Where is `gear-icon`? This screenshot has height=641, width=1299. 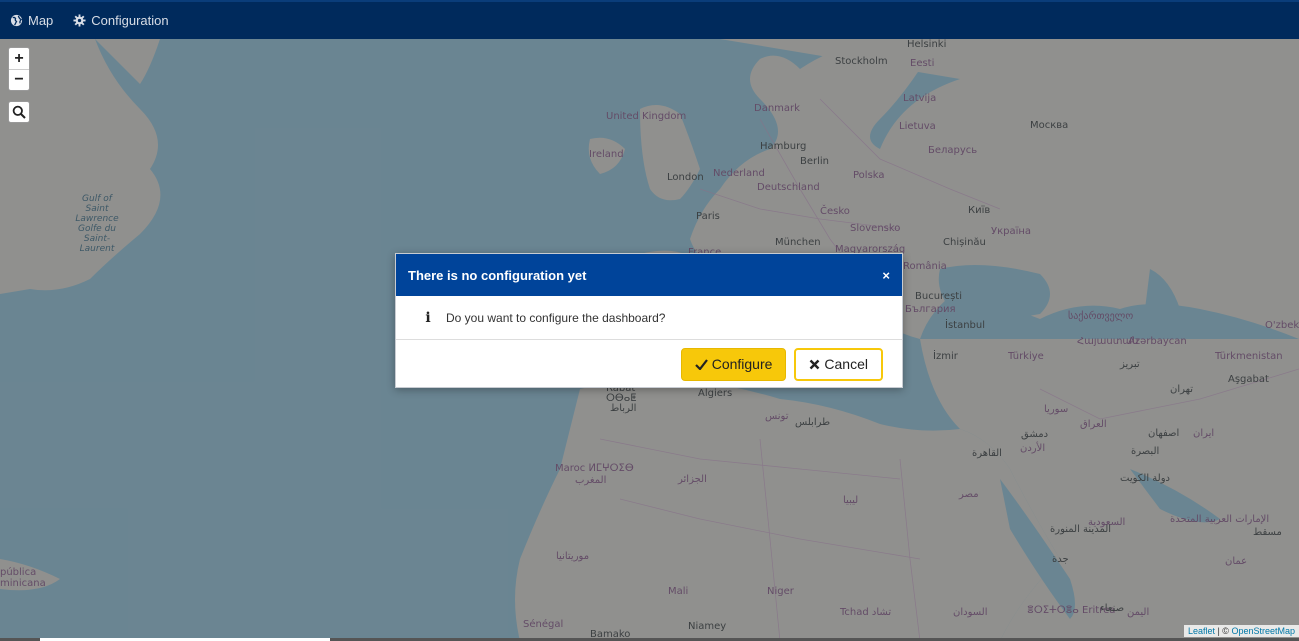
gear-icon is located at coordinates (79, 20).